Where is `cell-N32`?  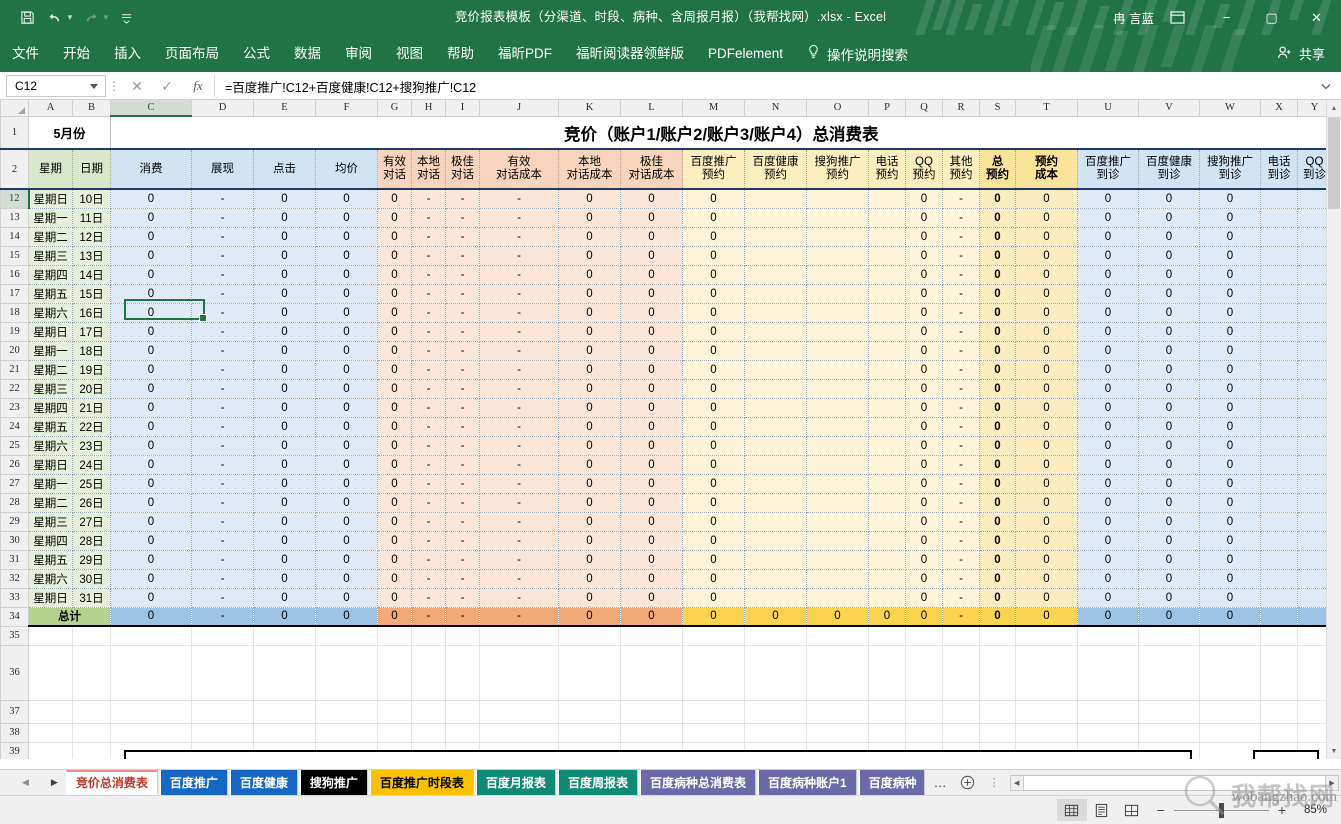
cell-N32 is located at coordinates (775, 579).